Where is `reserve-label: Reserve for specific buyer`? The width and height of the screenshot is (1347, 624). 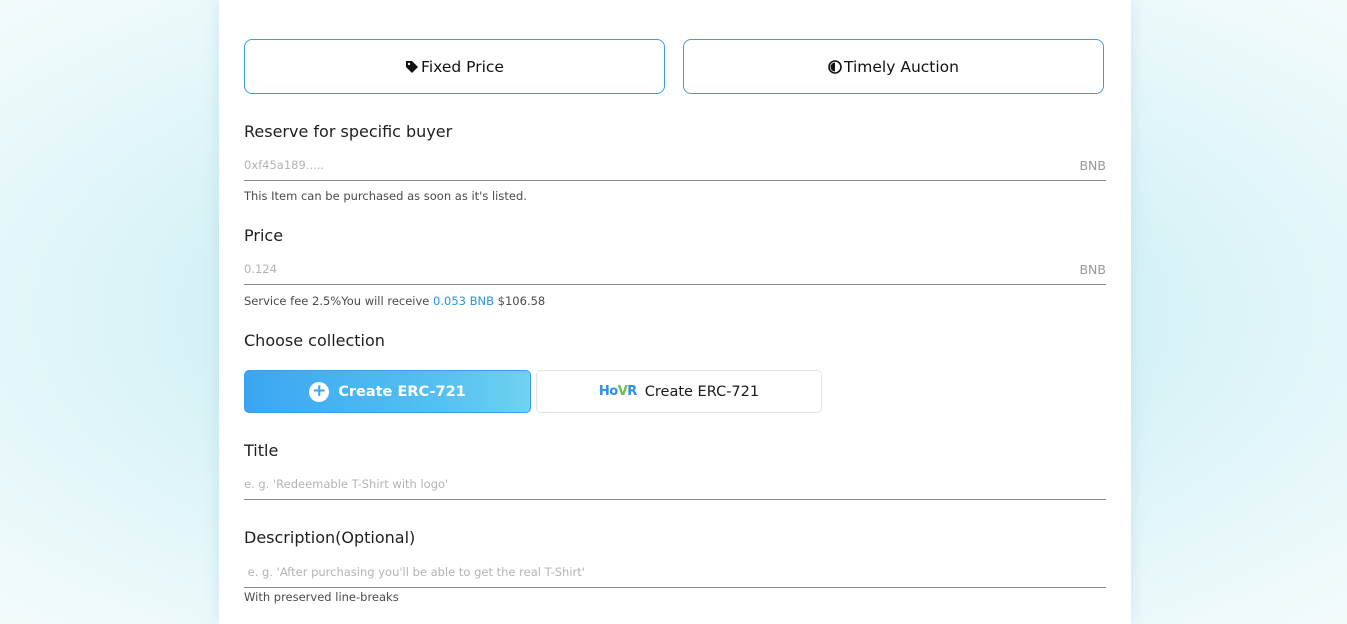 reserve-label: Reserve for specific buyer is located at coordinates (348, 131).